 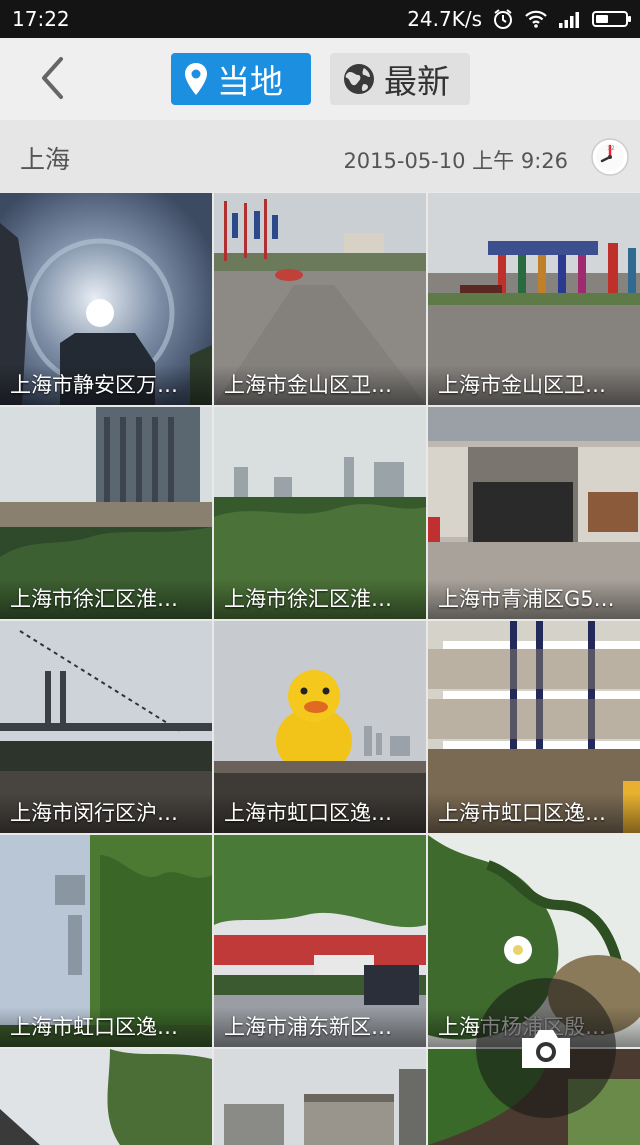 I want to click on camera-icon, so click(x=546, y=1049).